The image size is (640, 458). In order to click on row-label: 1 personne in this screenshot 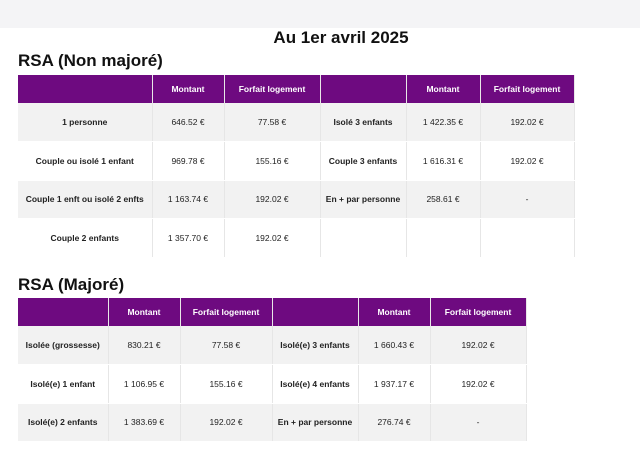, I will do `click(85, 122)`.